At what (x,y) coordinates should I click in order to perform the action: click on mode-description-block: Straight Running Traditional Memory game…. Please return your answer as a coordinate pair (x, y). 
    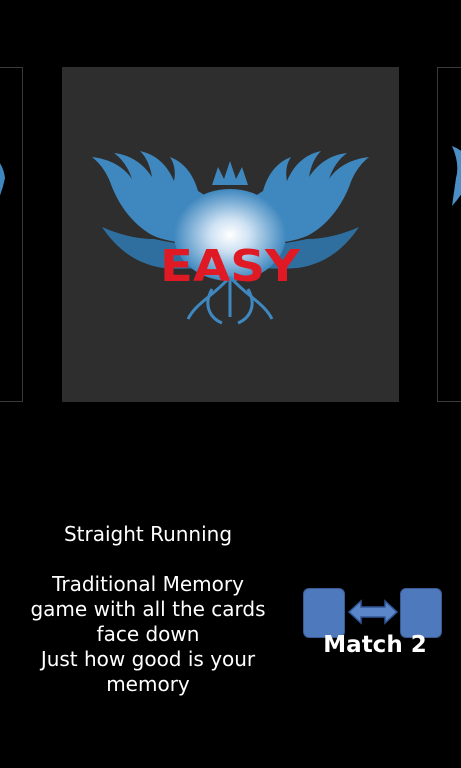
    Looking at the image, I should click on (148, 609).